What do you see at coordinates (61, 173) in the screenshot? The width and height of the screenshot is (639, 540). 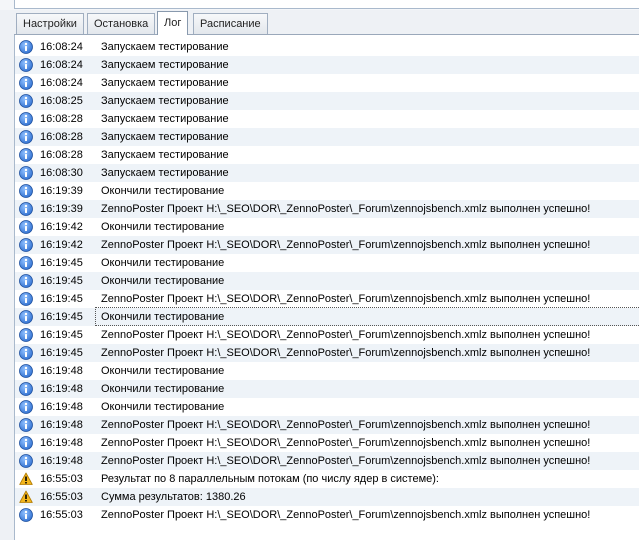 I see `log-time: 16:08:30` at bounding box center [61, 173].